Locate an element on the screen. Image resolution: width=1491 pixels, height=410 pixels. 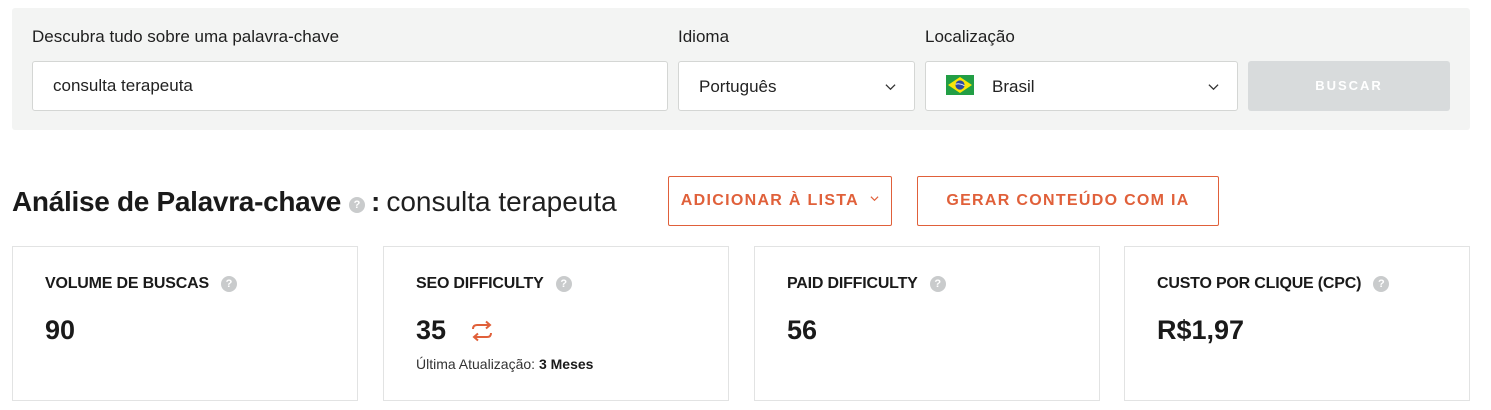
location-select: Brasil is located at coordinates (1081, 86).